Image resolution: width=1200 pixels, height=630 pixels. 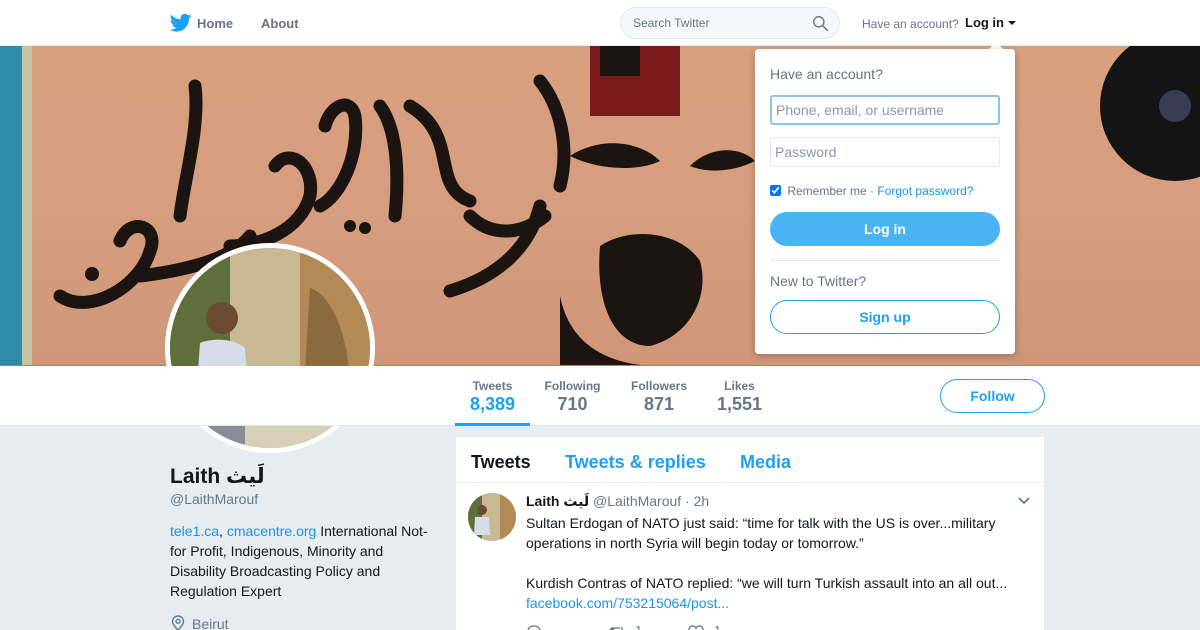 What do you see at coordinates (910, 24) in the screenshot?
I see `have-account-text: Have an account?` at bounding box center [910, 24].